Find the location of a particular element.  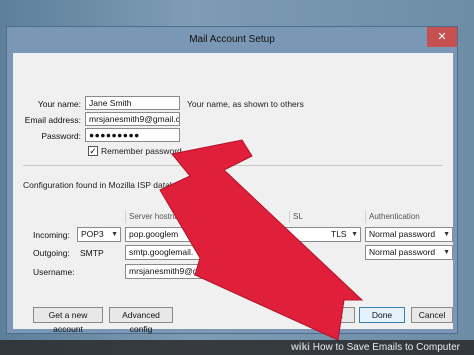

outgoing-protocol: SMTP is located at coordinates (92, 253).